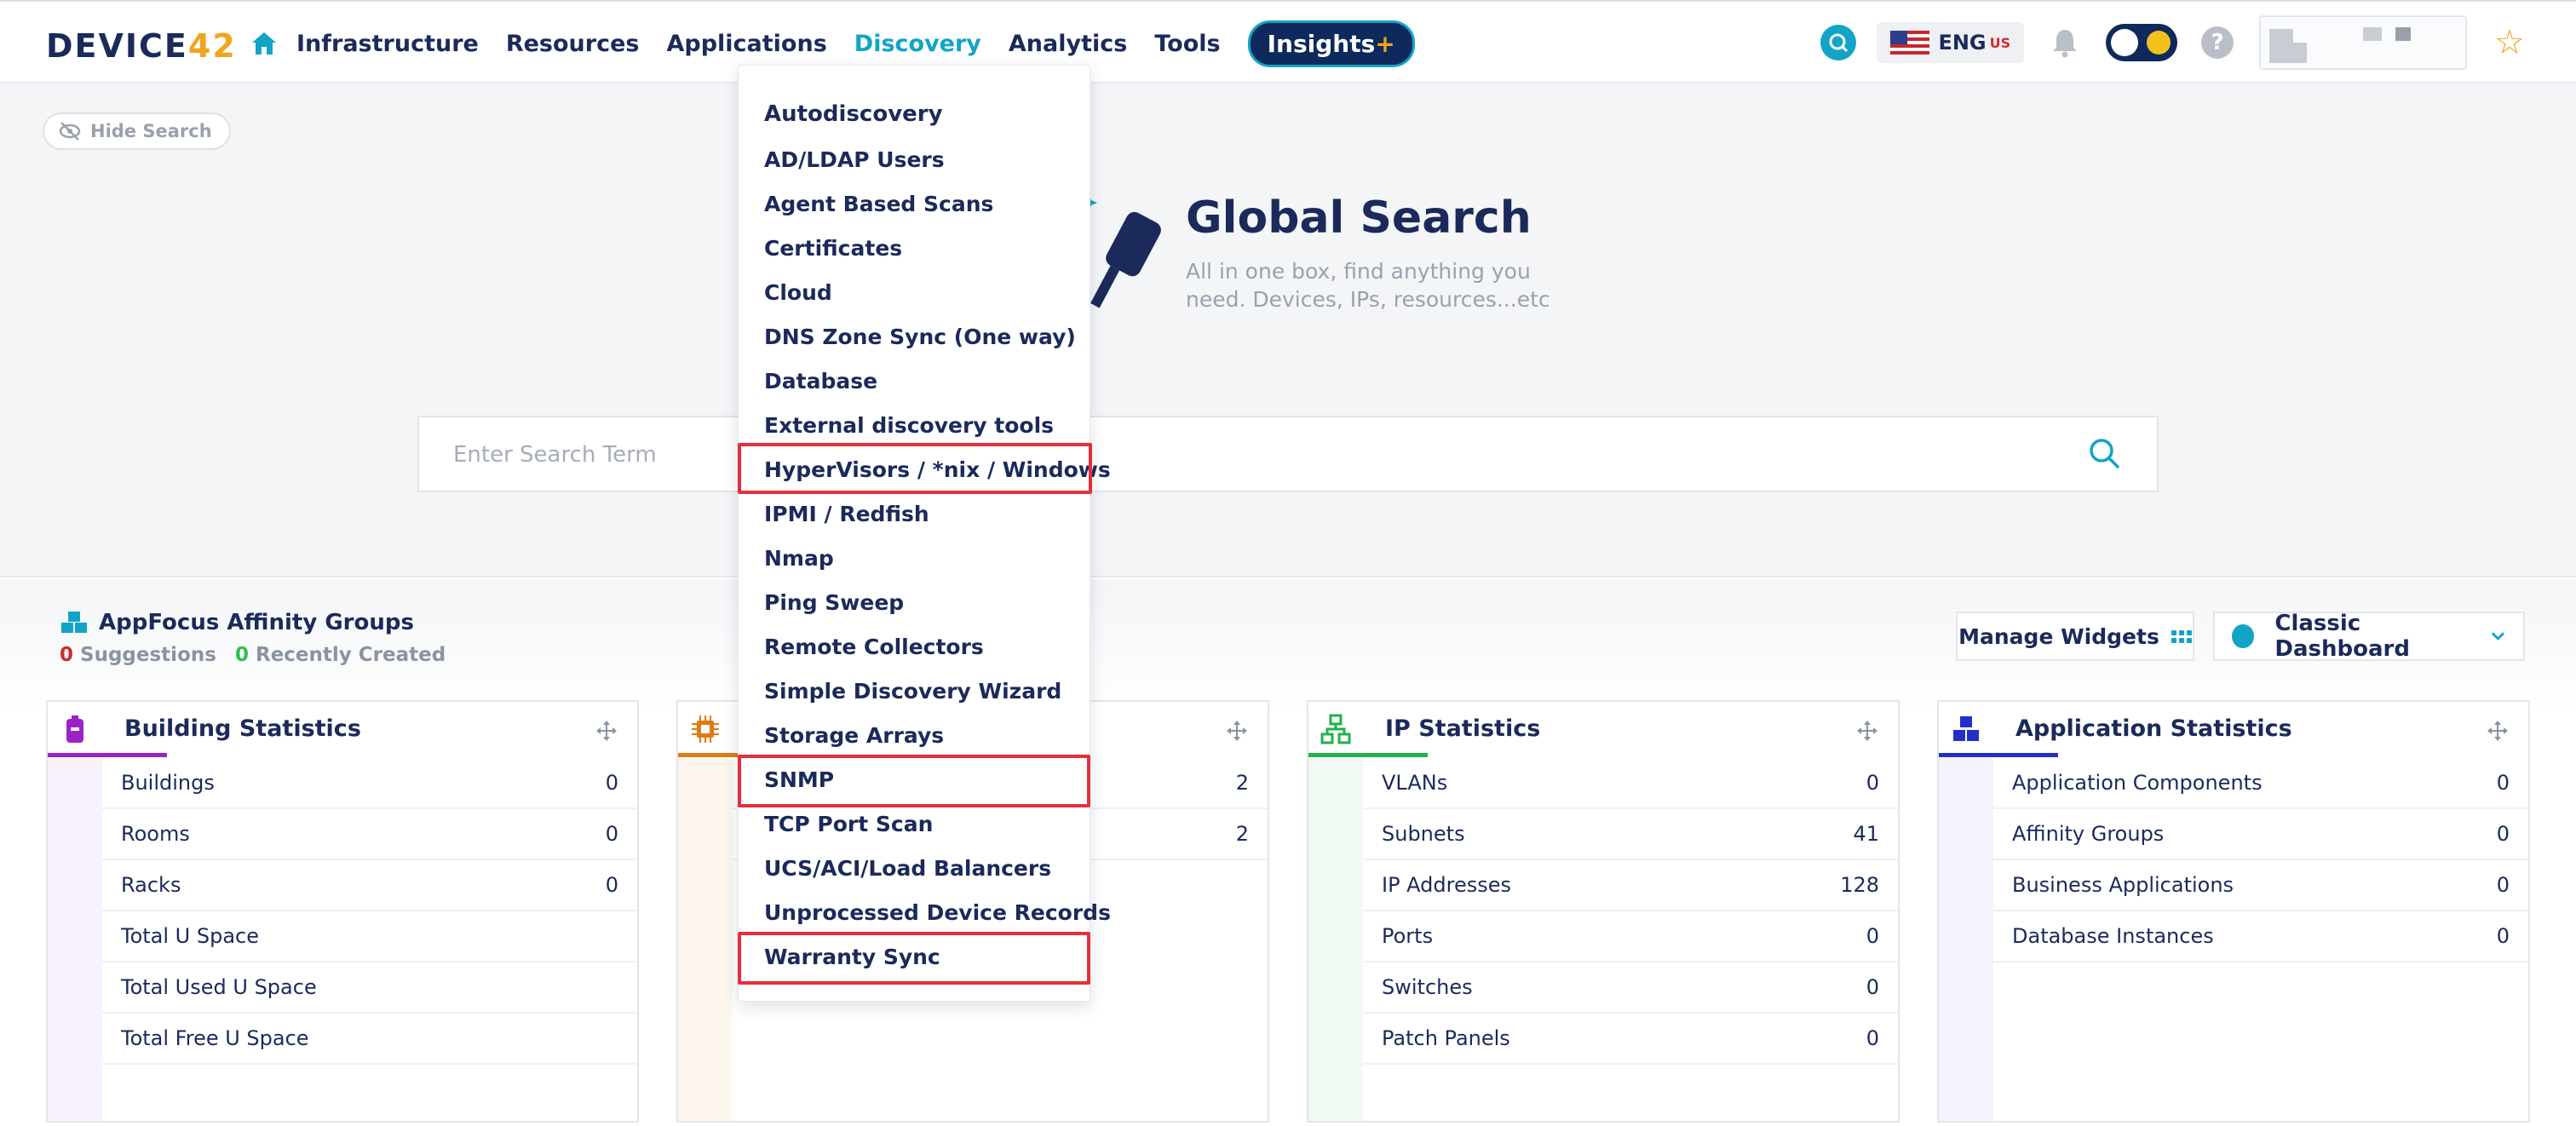 The height and width of the screenshot is (1126, 2576). Describe the element at coordinates (1631, 784) in the screenshot. I see `table-row: VLANs 0` at that location.